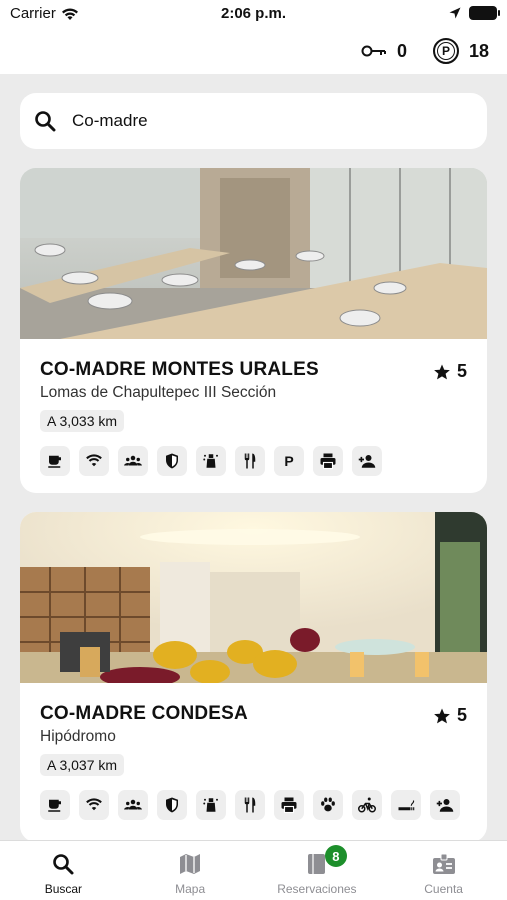  What do you see at coordinates (190, 889) in the screenshot?
I see `tab-label: Mapa` at bounding box center [190, 889].